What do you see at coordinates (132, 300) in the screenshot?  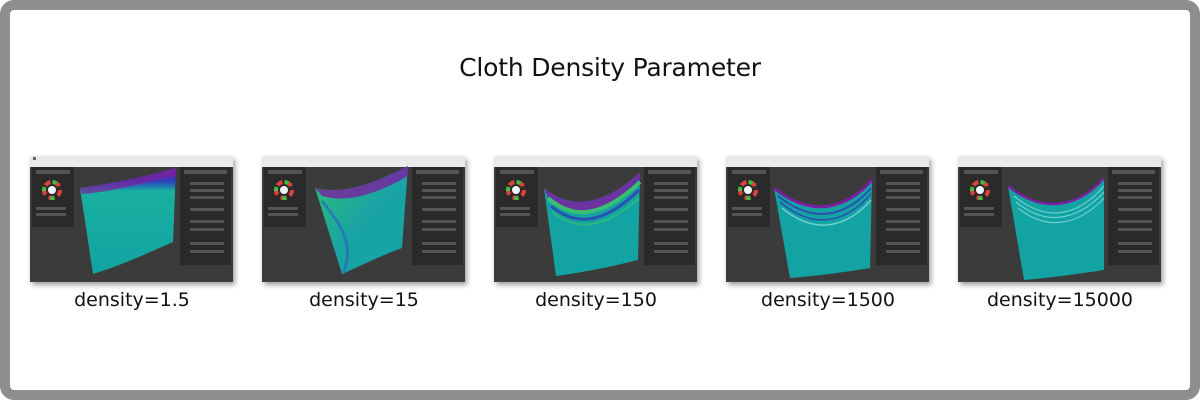 I see `caption-1: density=1.5` at bounding box center [132, 300].